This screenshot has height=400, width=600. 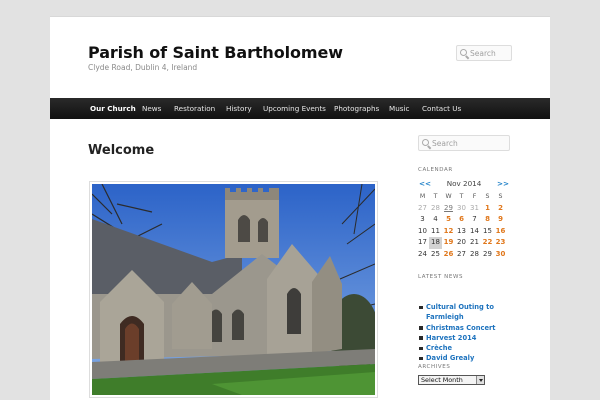 What do you see at coordinates (448, 196) in the screenshot?
I see `calendar-weekday: W` at bounding box center [448, 196].